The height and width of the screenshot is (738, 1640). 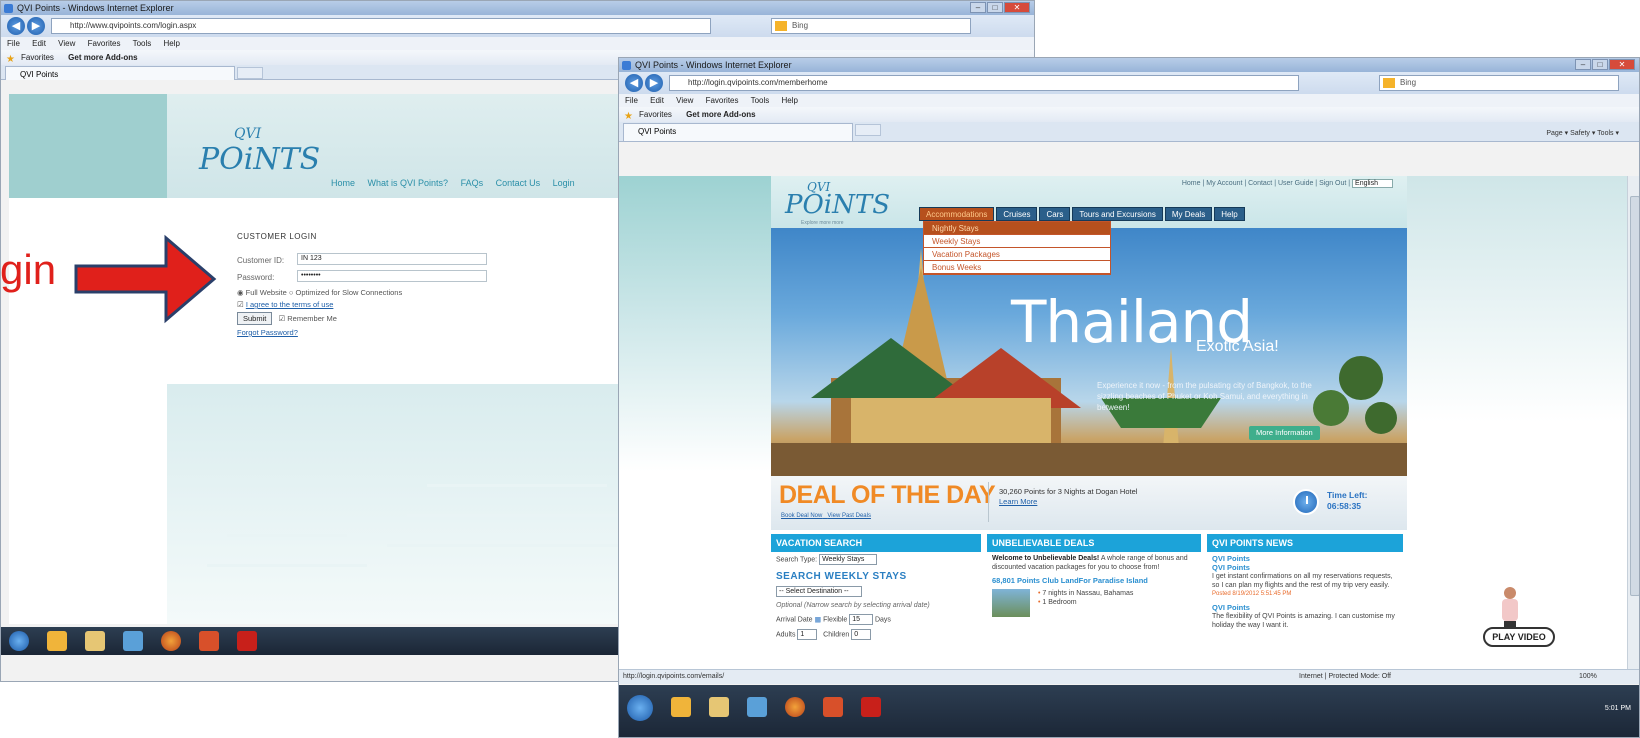 What do you see at coordinates (801, 516) in the screenshot?
I see `book-deal-link: Book Deal Now` at bounding box center [801, 516].